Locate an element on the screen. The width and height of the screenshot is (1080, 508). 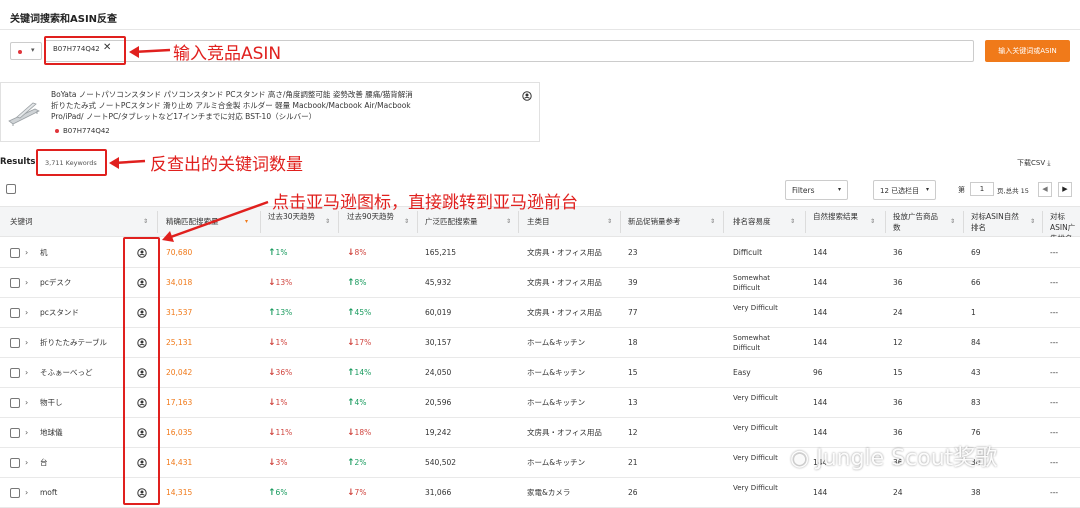
column-header-keyword: 关键词 is located at coordinates (65, 222).